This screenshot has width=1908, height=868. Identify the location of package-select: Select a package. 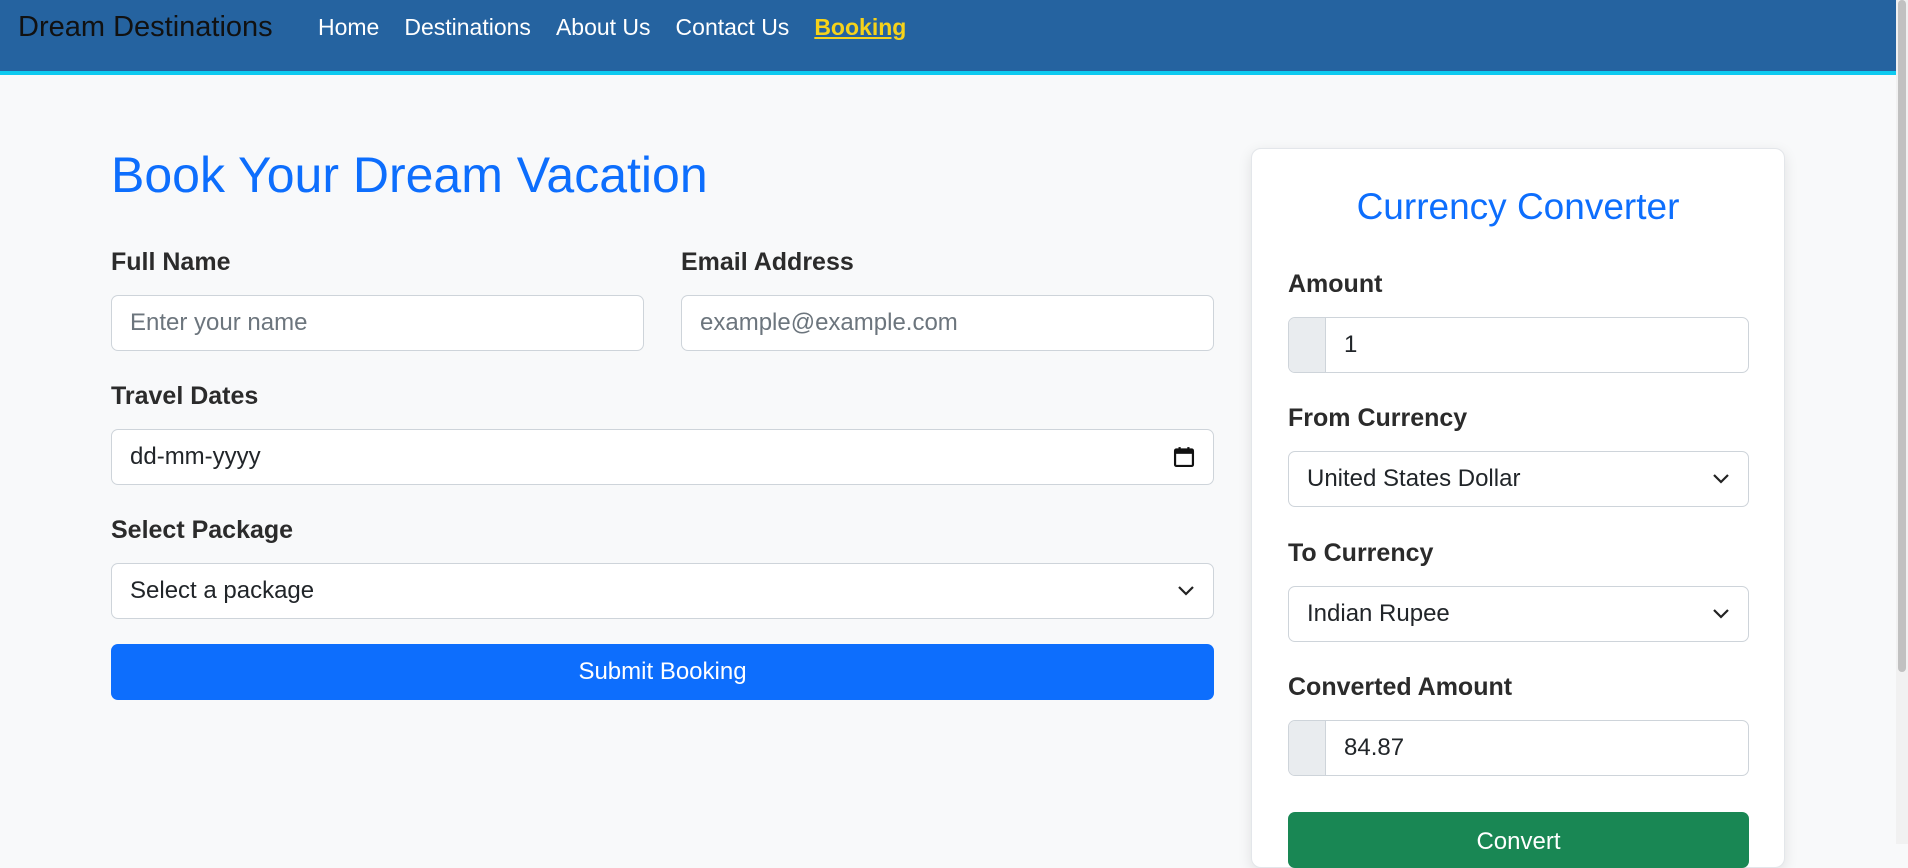
(662, 591).